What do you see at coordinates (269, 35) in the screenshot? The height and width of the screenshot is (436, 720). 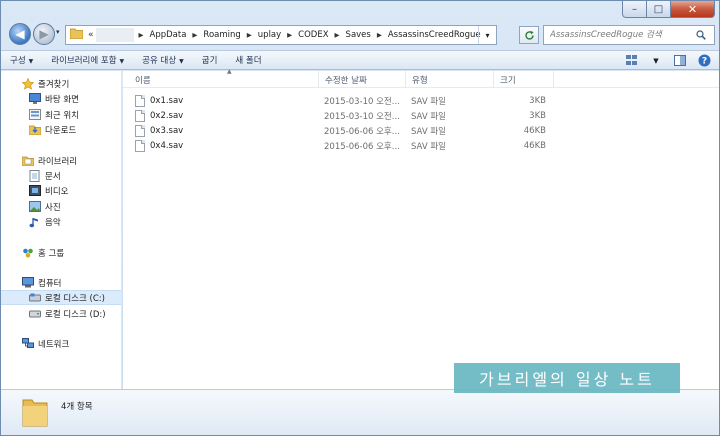 I see `crumb-uplay: uplay` at bounding box center [269, 35].